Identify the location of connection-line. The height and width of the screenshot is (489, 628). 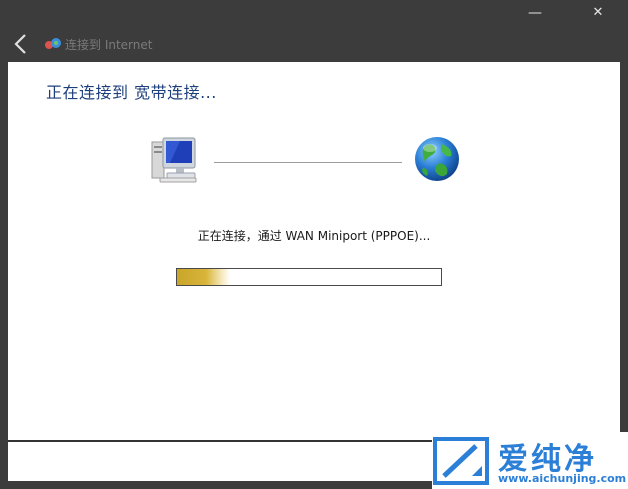
(308, 162).